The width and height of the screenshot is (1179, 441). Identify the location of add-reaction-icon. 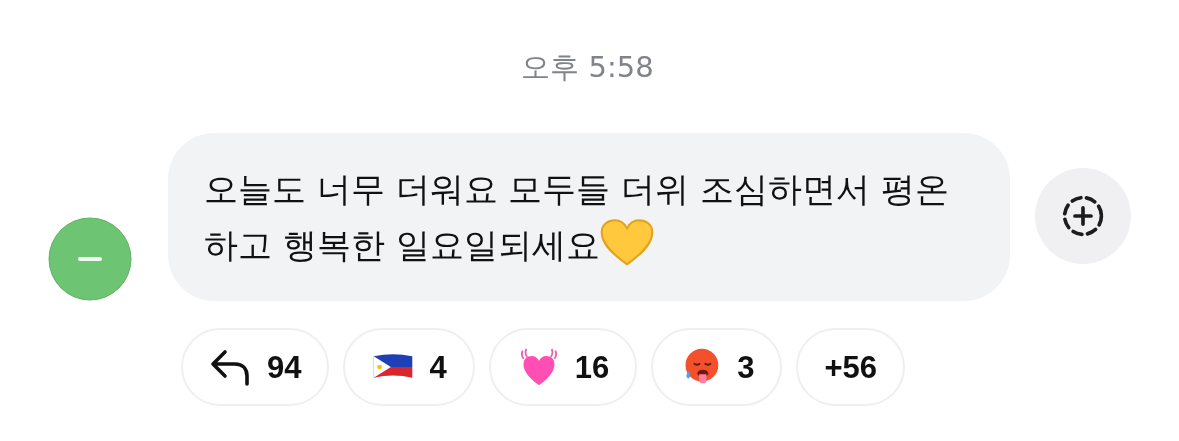
(1083, 216).